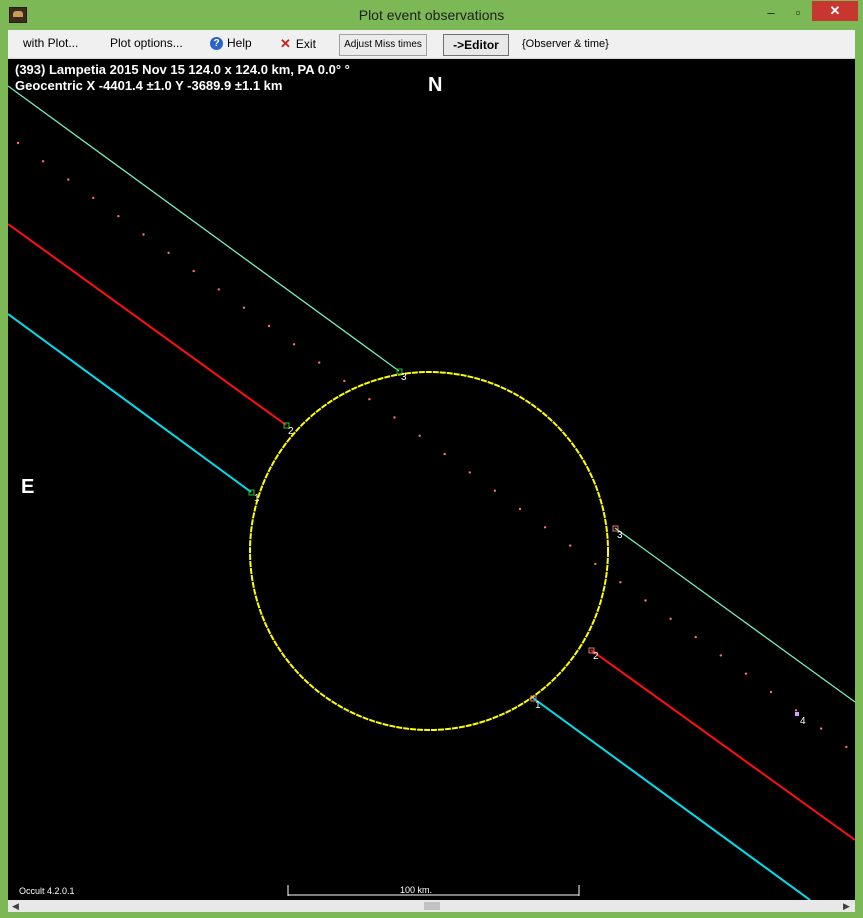 This screenshot has height=918, width=863. What do you see at coordinates (620, 535) in the screenshot?
I see `chord-3-out-label: 3` at bounding box center [620, 535].